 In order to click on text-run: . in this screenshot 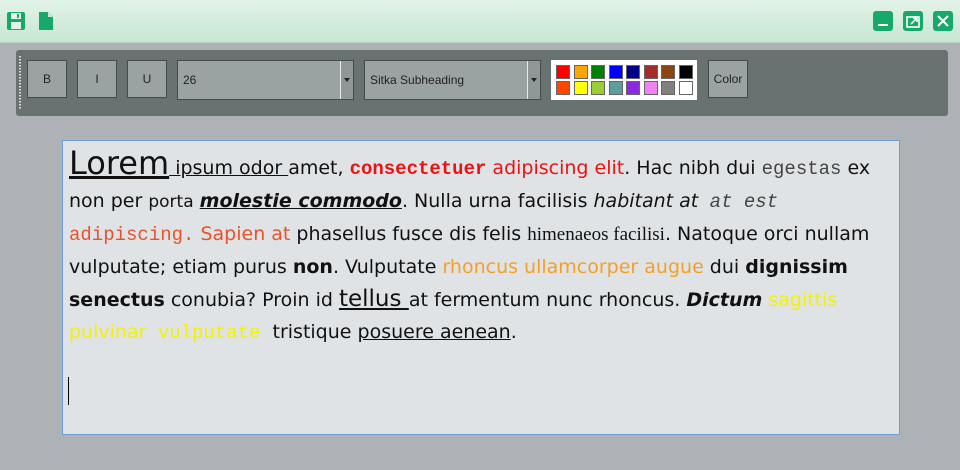, I will do `click(513, 332)`.